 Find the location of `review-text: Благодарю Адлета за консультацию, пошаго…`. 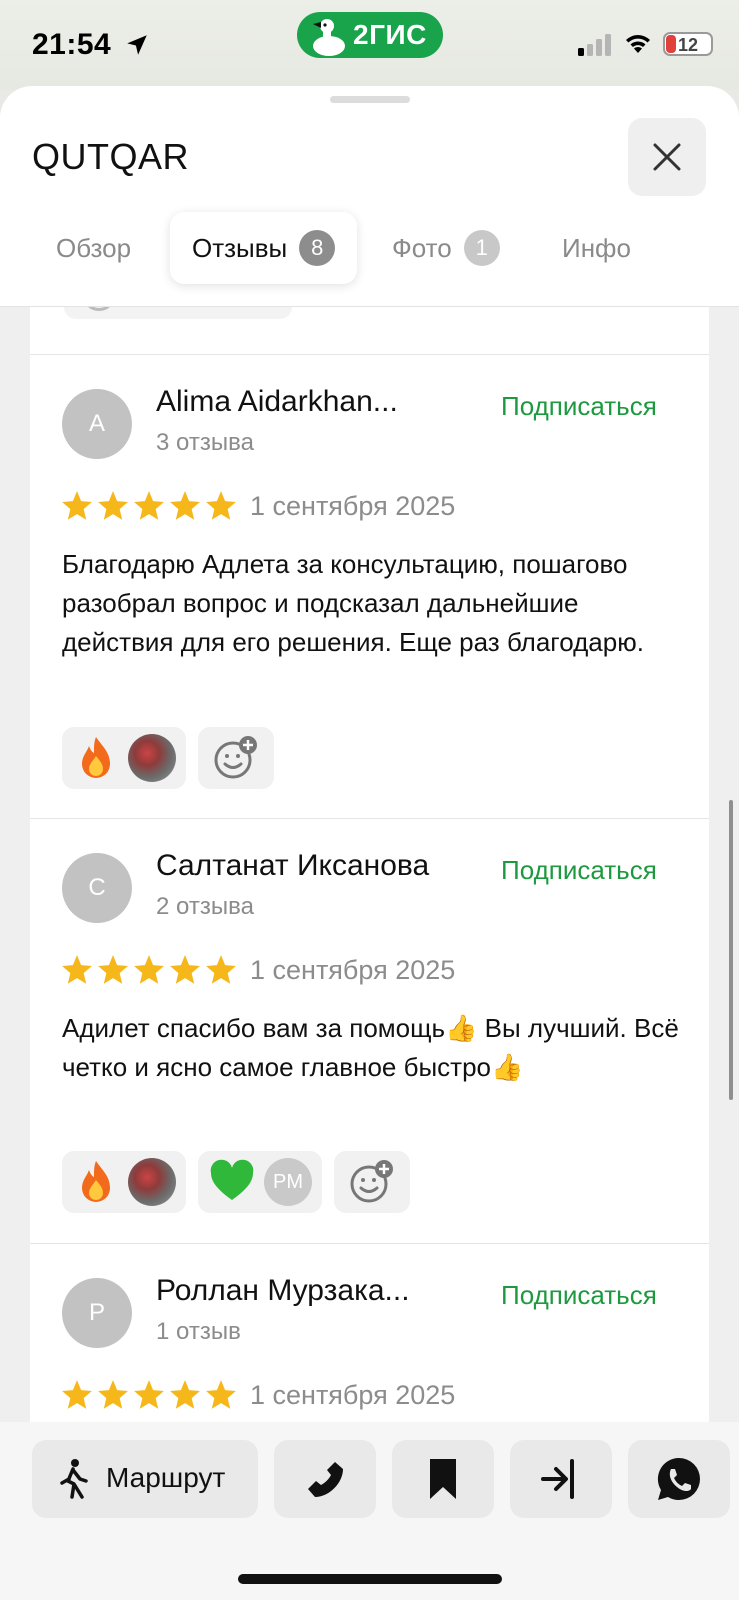

review-text: Благодарю Адлета за консультацию, пошаго… is located at coordinates (353, 603).